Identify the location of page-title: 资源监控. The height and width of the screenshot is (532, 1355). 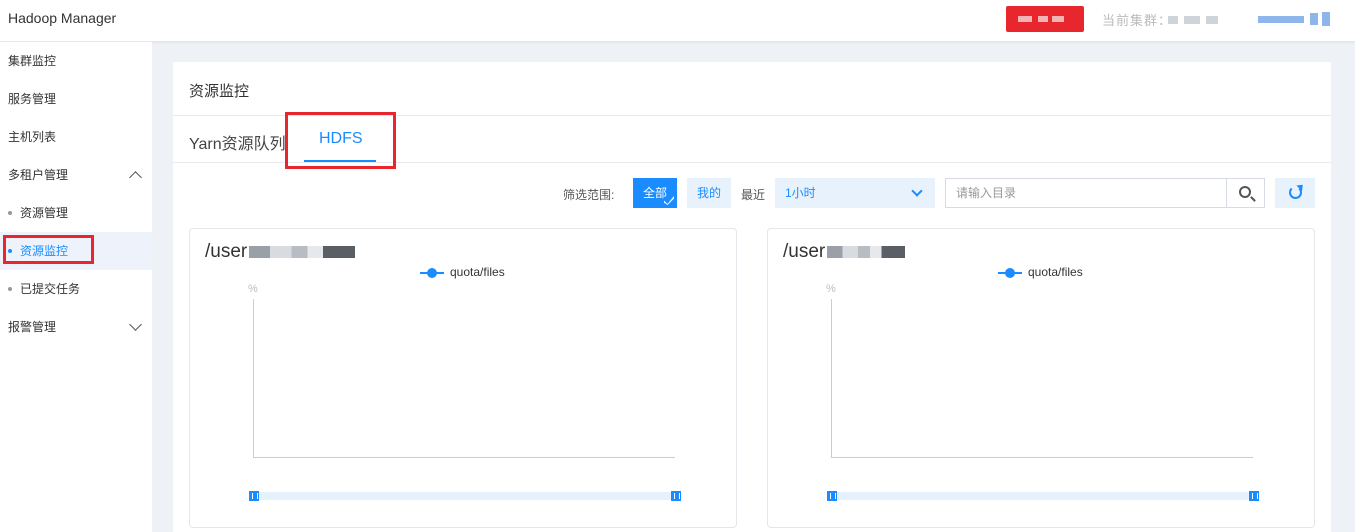
(219, 91).